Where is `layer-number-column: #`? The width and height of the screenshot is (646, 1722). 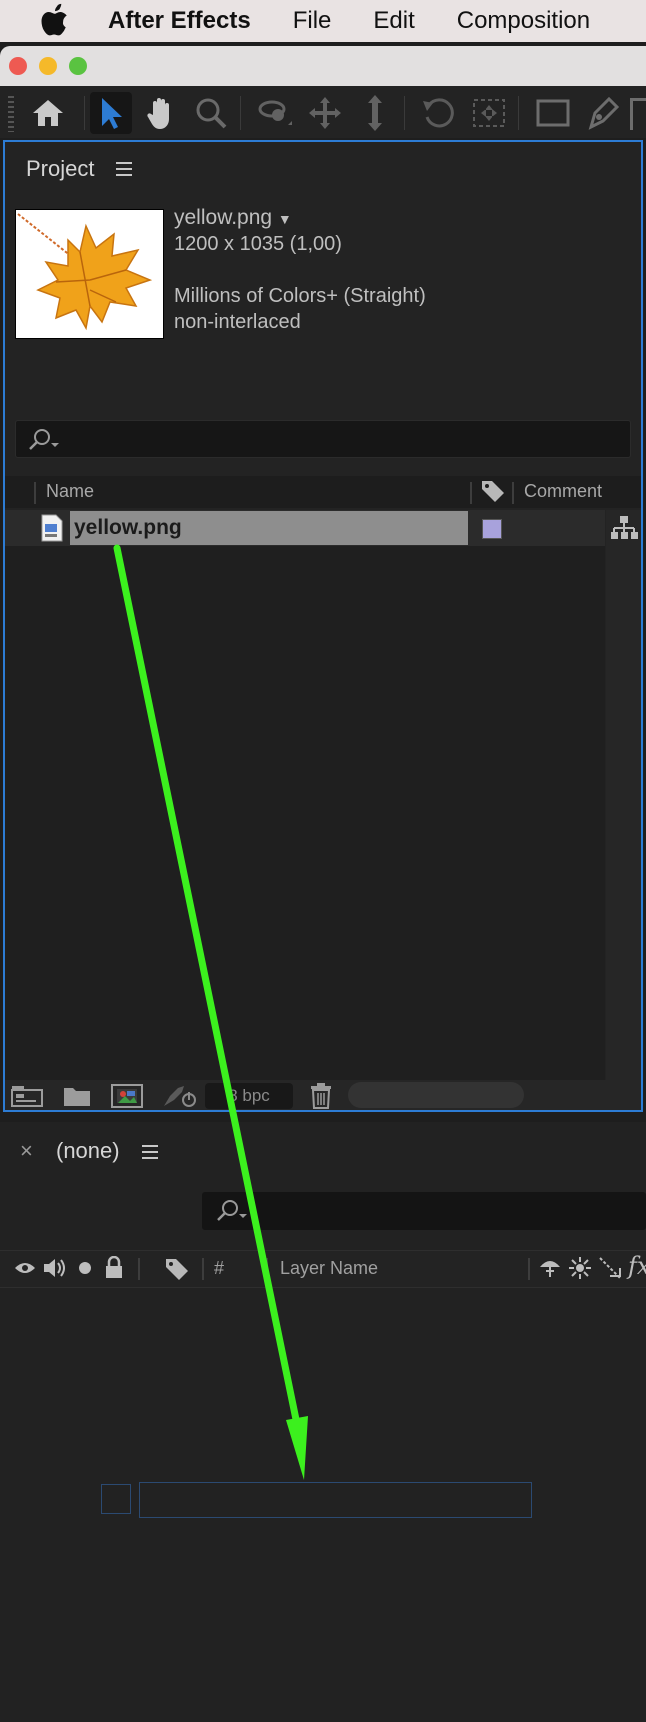 layer-number-column: # is located at coordinates (219, 1268).